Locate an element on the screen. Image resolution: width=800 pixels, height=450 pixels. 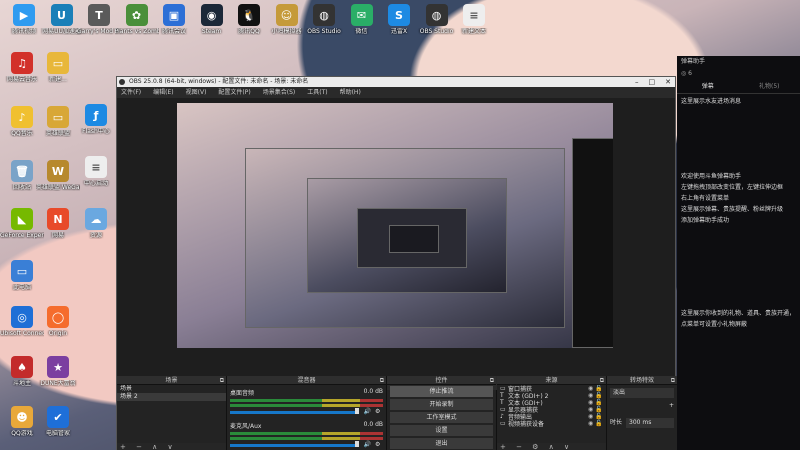
desktop-shortcut: ☁ 资源 is located at coordinates (96, 223).